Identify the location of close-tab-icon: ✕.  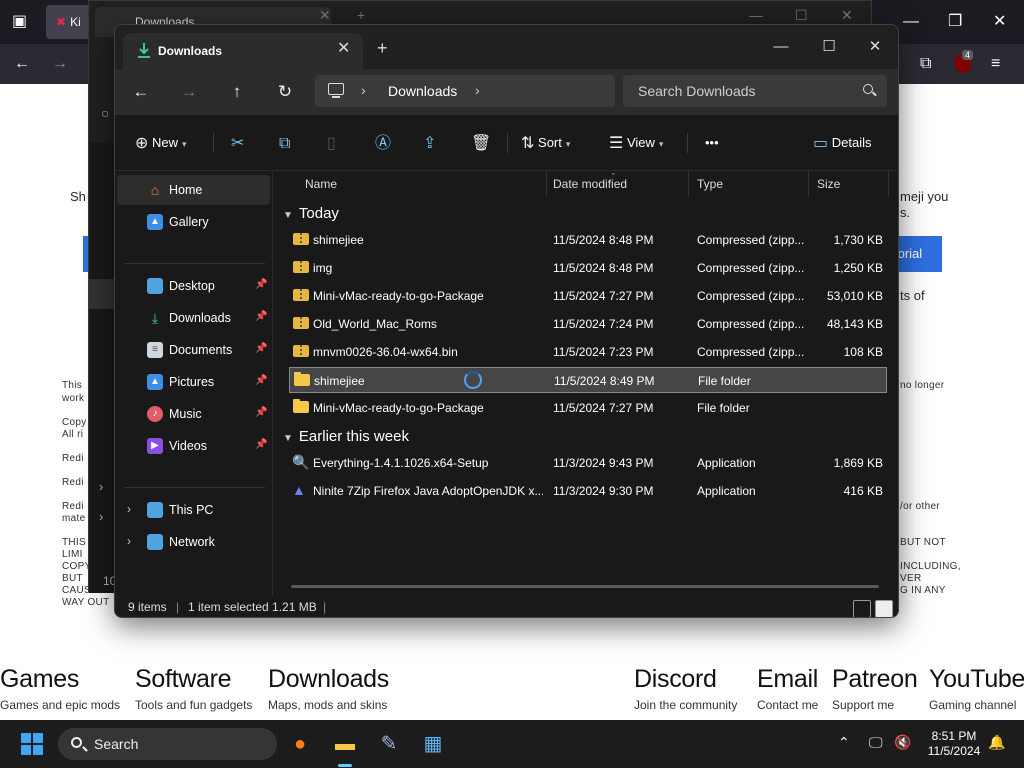
(343, 49).